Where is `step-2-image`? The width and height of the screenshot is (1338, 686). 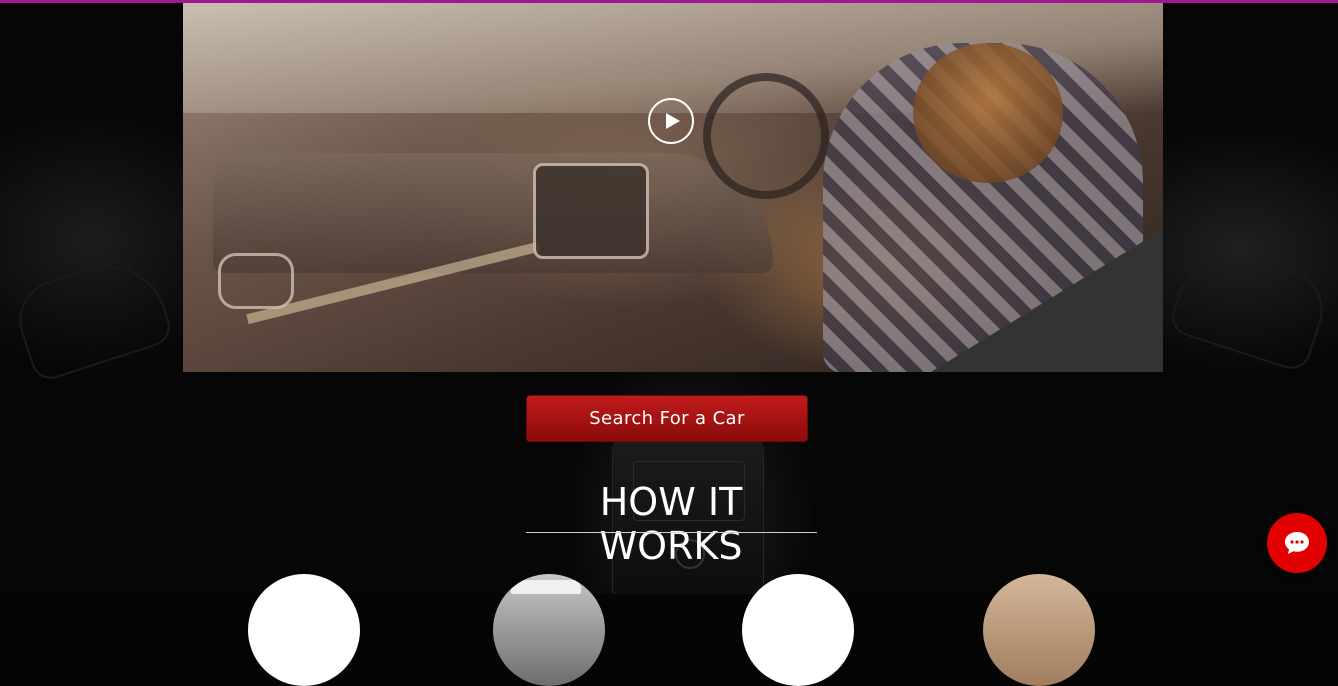
step-2-image is located at coordinates (549, 630).